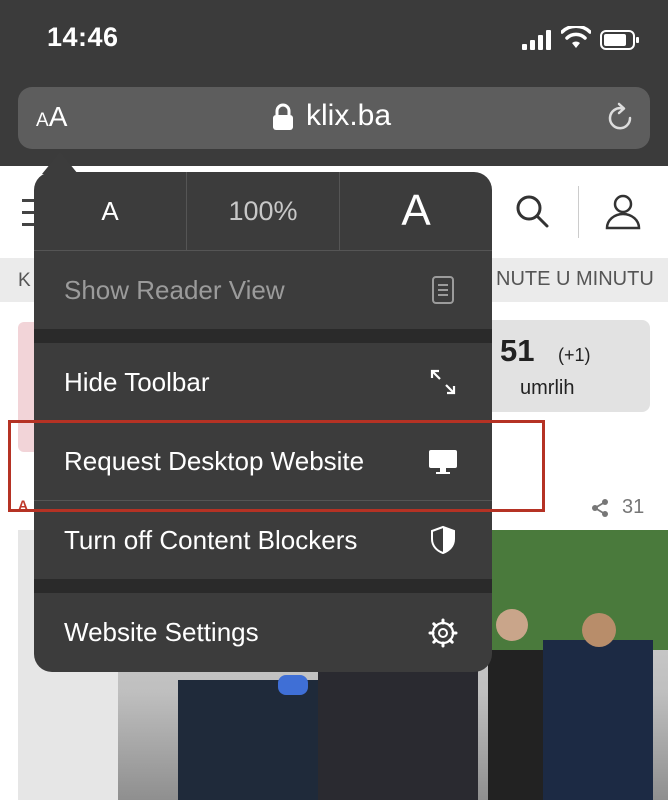  What do you see at coordinates (443, 382) in the screenshot?
I see `resize-arrows-icon` at bounding box center [443, 382].